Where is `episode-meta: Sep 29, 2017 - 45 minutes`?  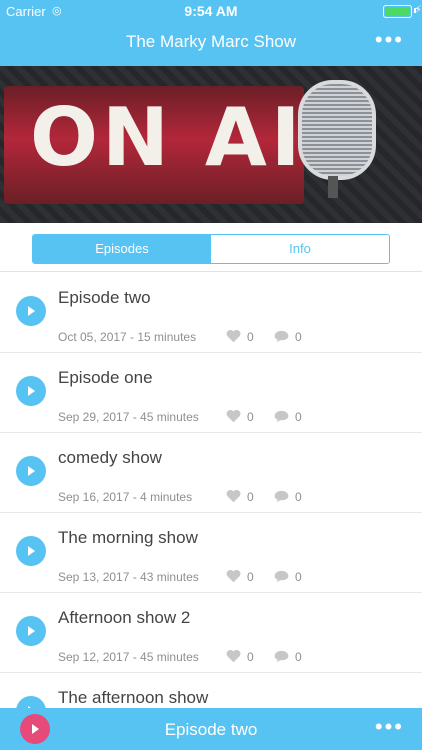 episode-meta: Sep 29, 2017 - 45 minutes is located at coordinates (128, 417).